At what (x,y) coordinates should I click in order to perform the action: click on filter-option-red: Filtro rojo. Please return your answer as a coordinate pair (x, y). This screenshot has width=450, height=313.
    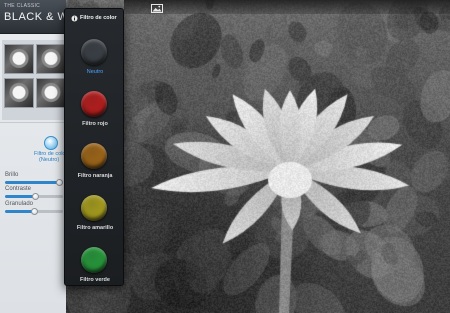
    Looking at the image, I should click on (95, 117).